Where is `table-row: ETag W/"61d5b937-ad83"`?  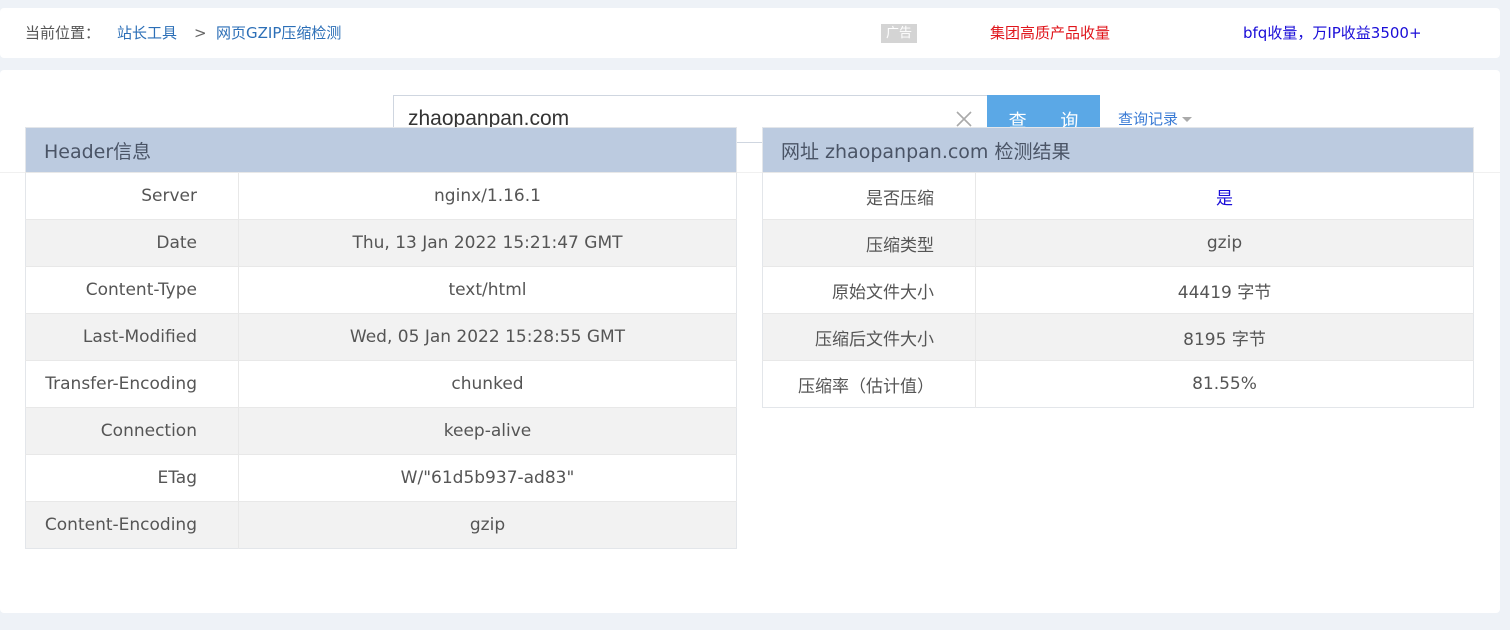
table-row: ETag W/"61d5b937-ad83" is located at coordinates (381, 478).